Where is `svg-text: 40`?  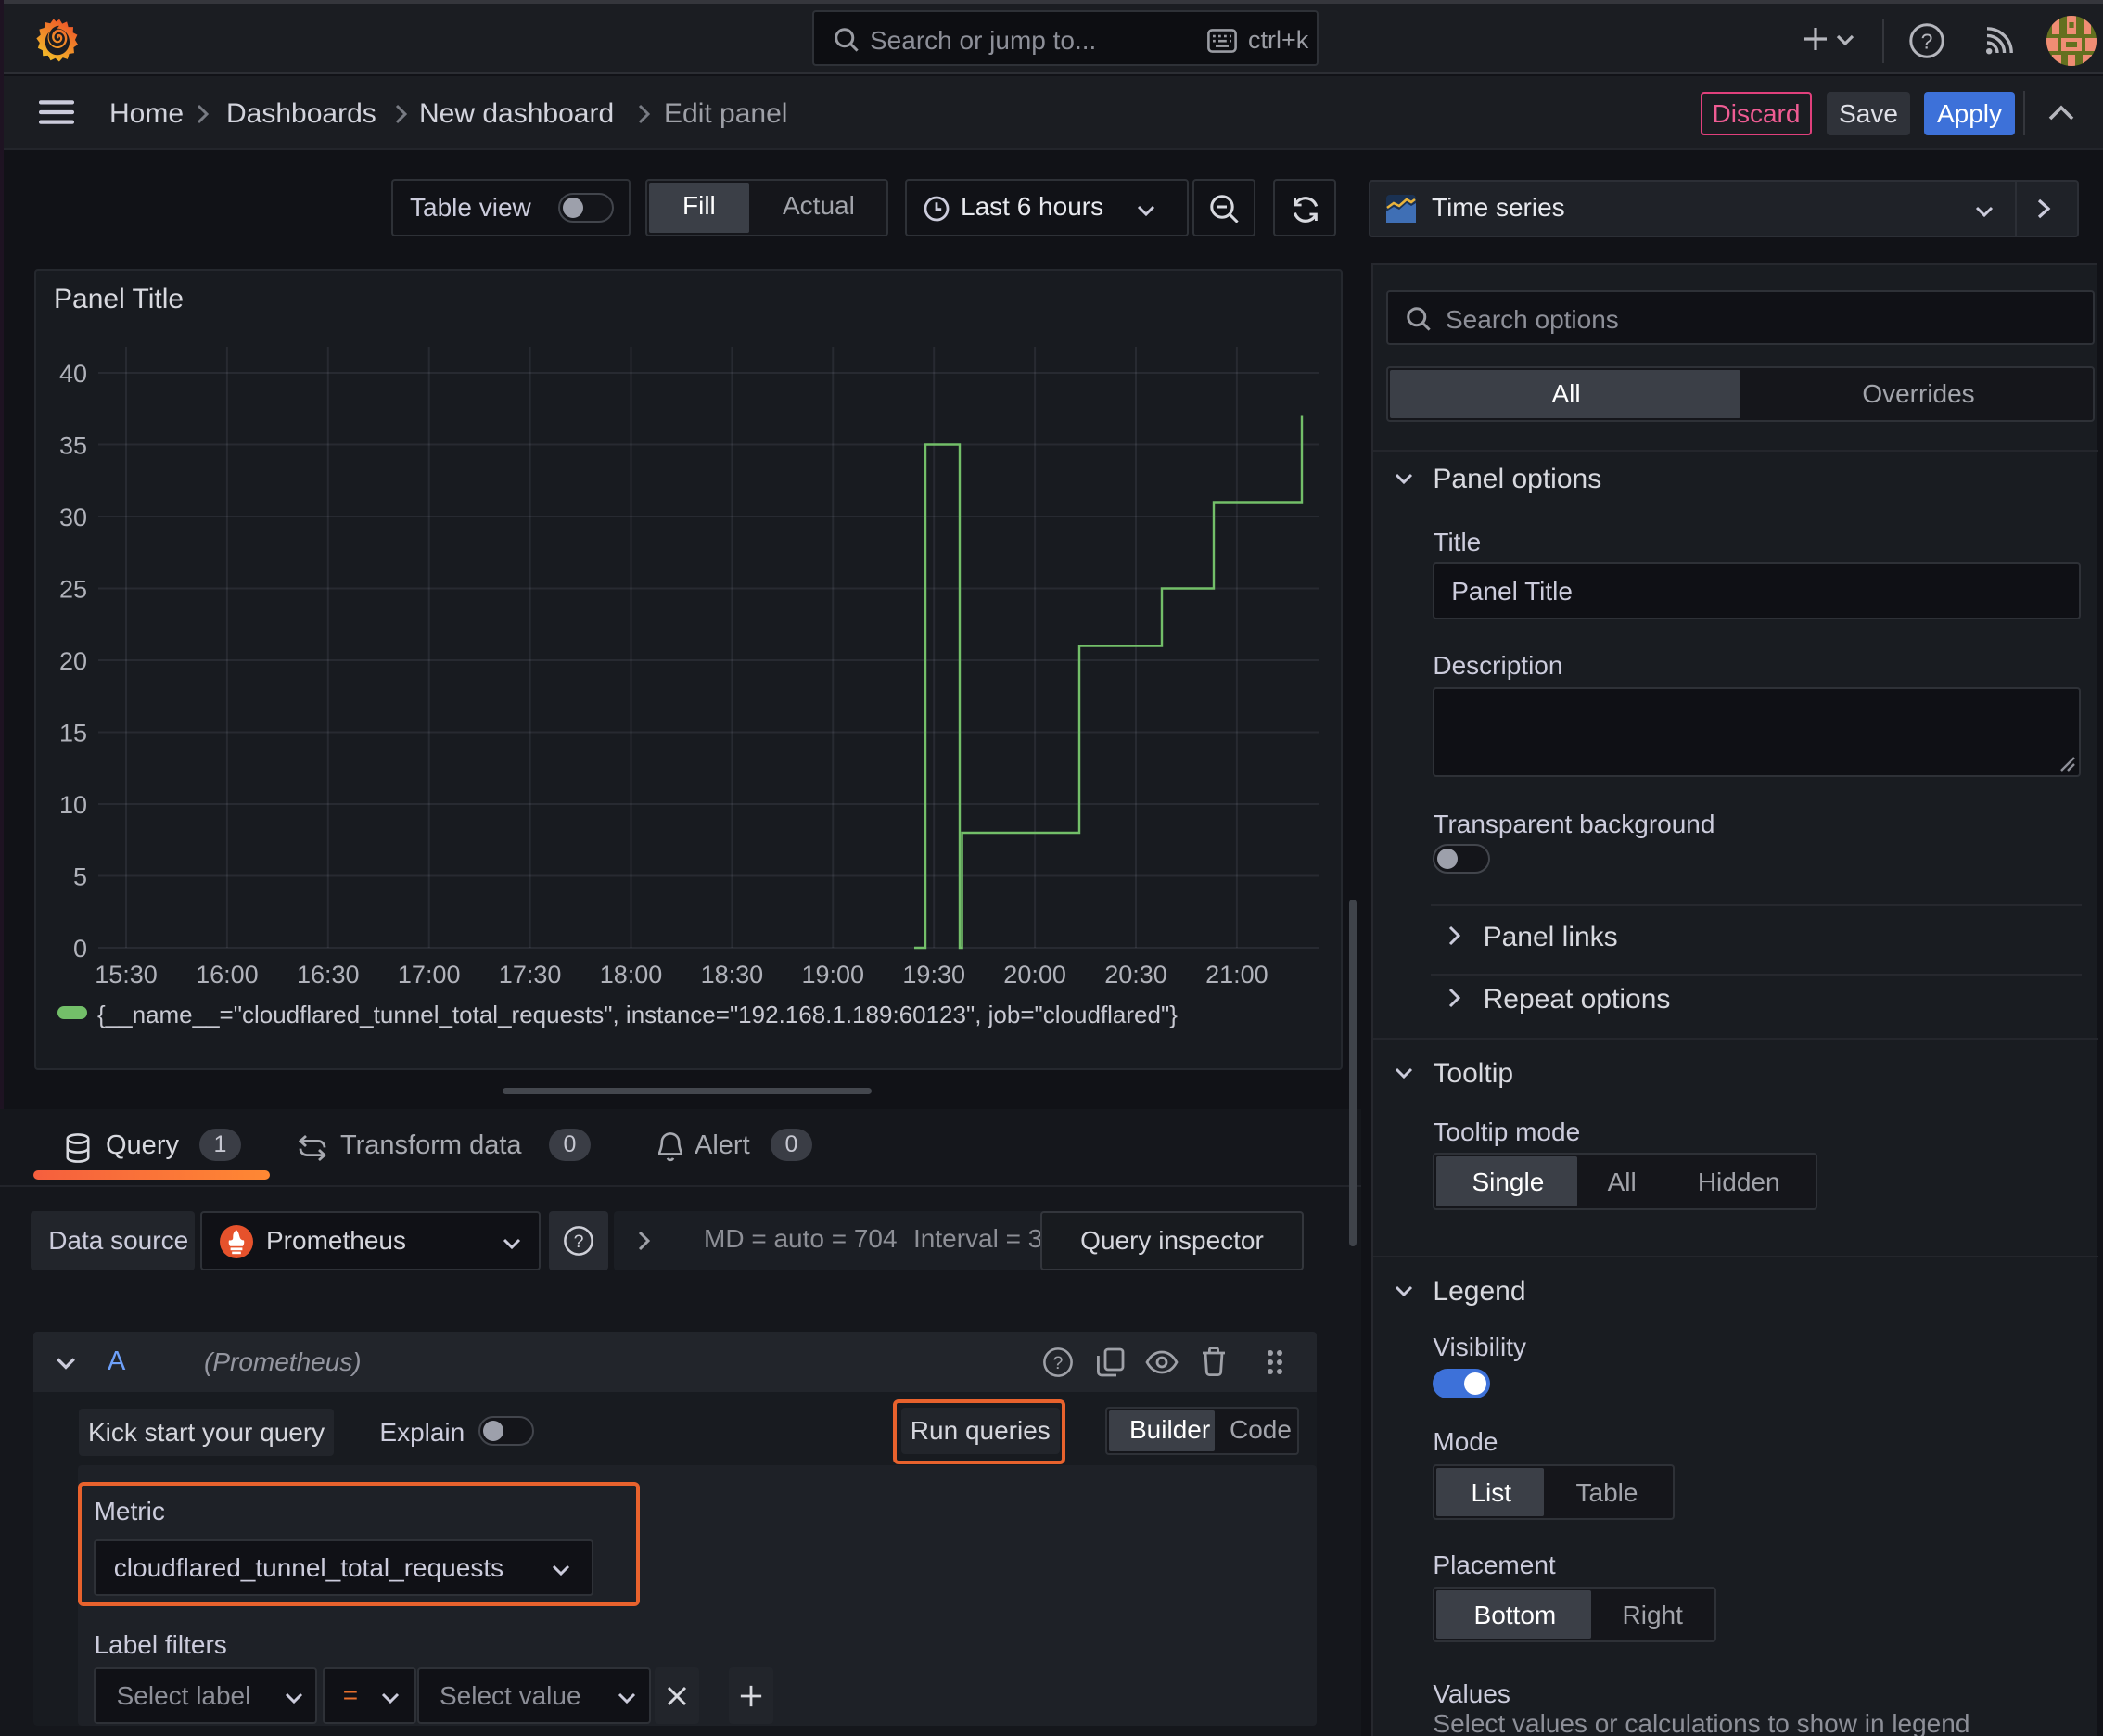
svg-text: 40 is located at coordinates (73, 374).